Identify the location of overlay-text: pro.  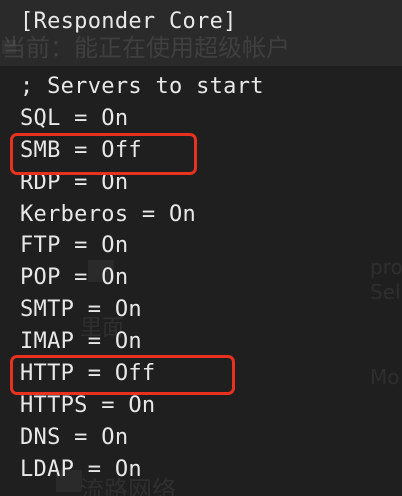
(386, 267).